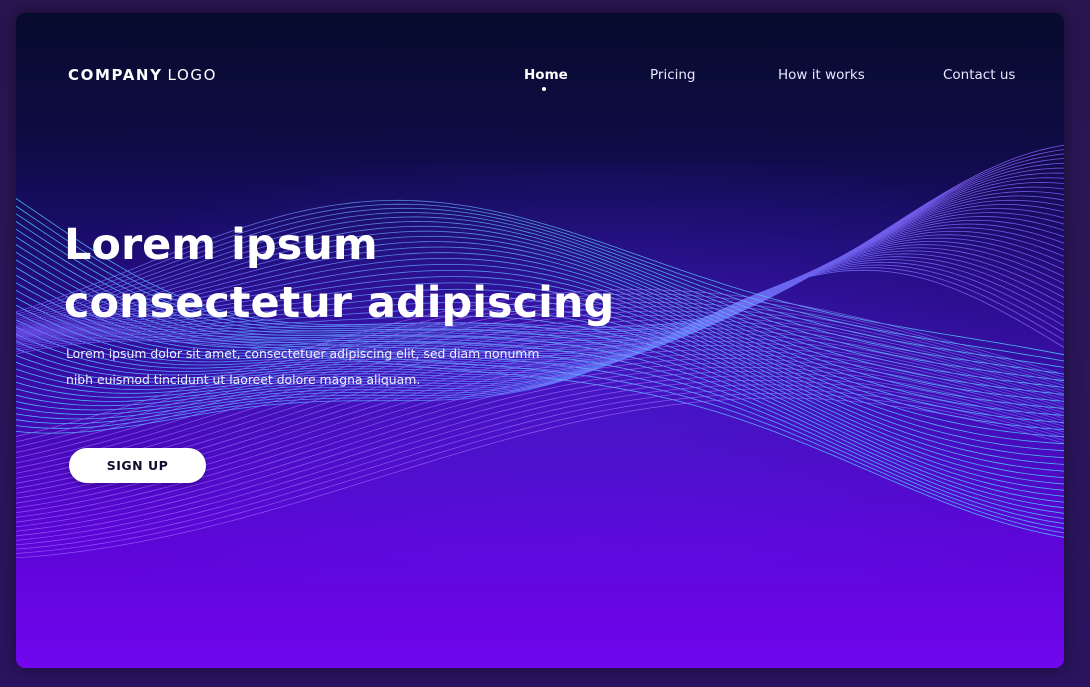  What do you see at coordinates (339, 274) in the screenshot?
I see `hero-headline: Lorem ipsum consectetur adipiscing` at bounding box center [339, 274].